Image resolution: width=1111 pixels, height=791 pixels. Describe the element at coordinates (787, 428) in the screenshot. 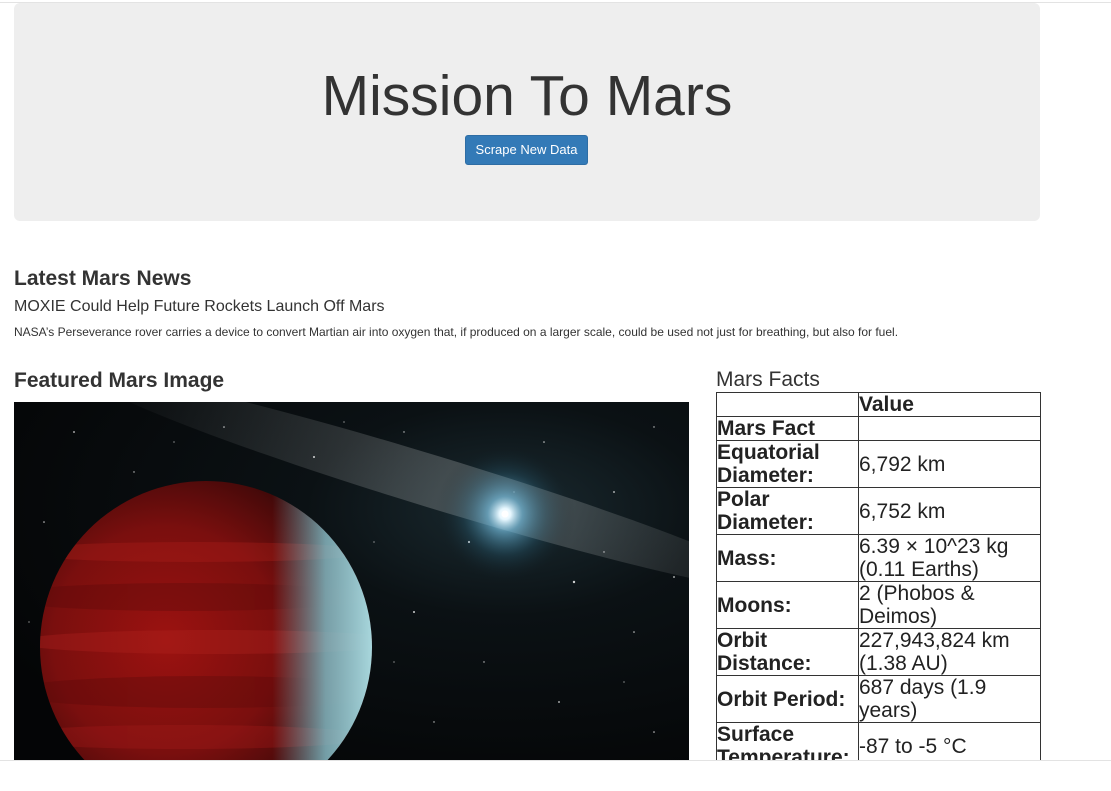

I see `table-index-label: Mars Fact` at that location.